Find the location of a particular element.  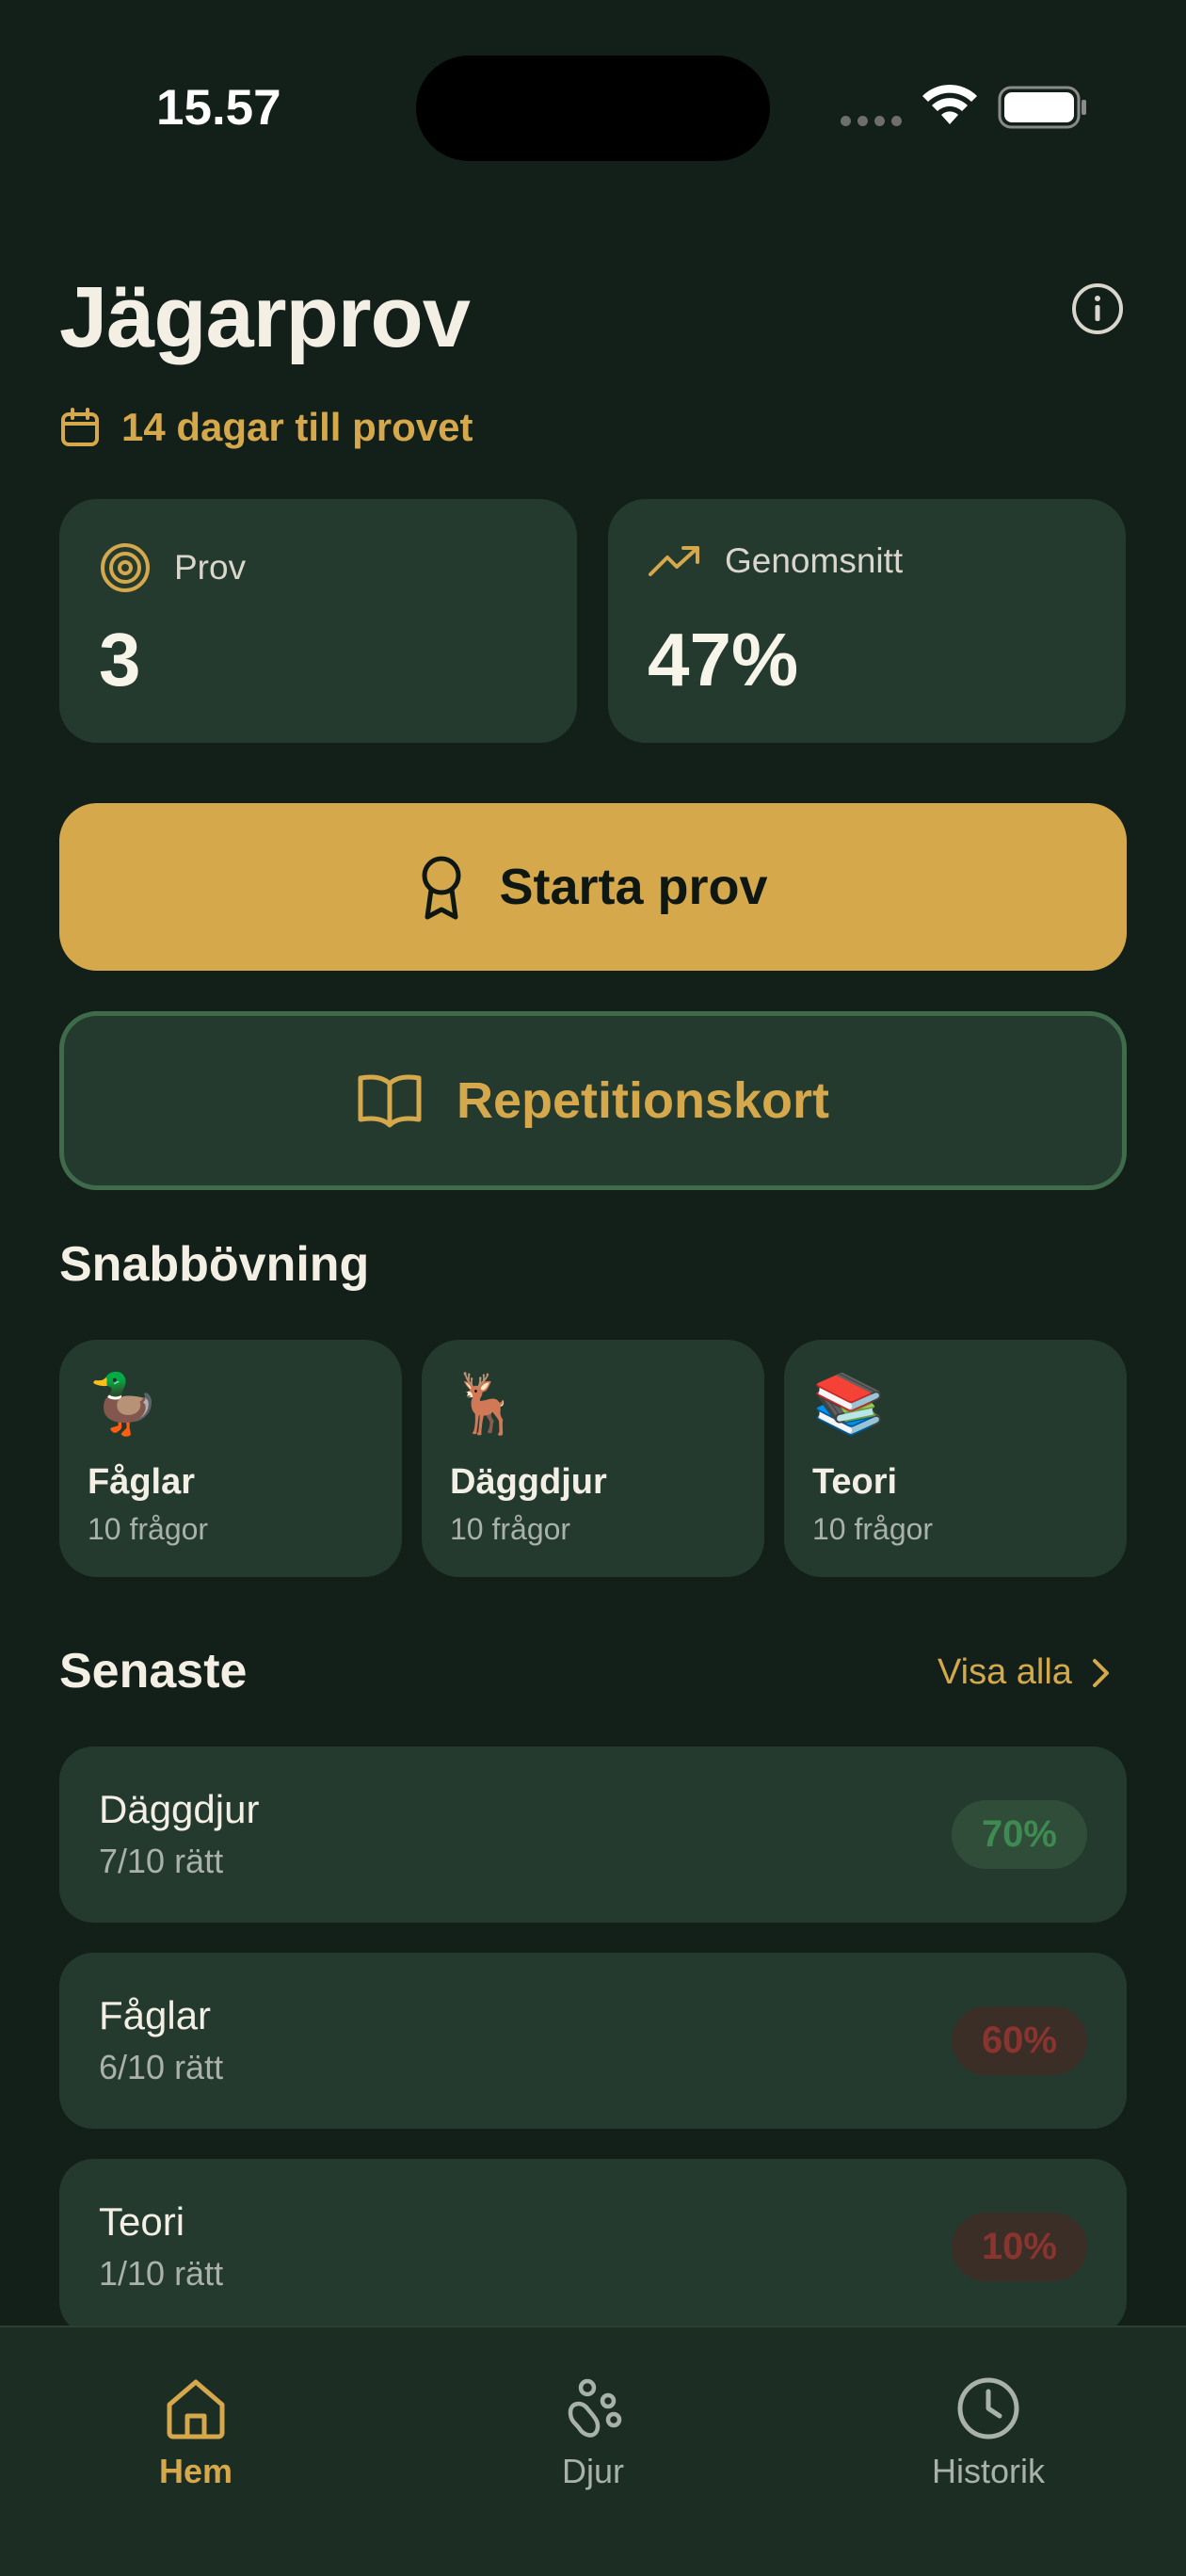

stat-label: Genomsnitt is located at coordinates (814, 560).